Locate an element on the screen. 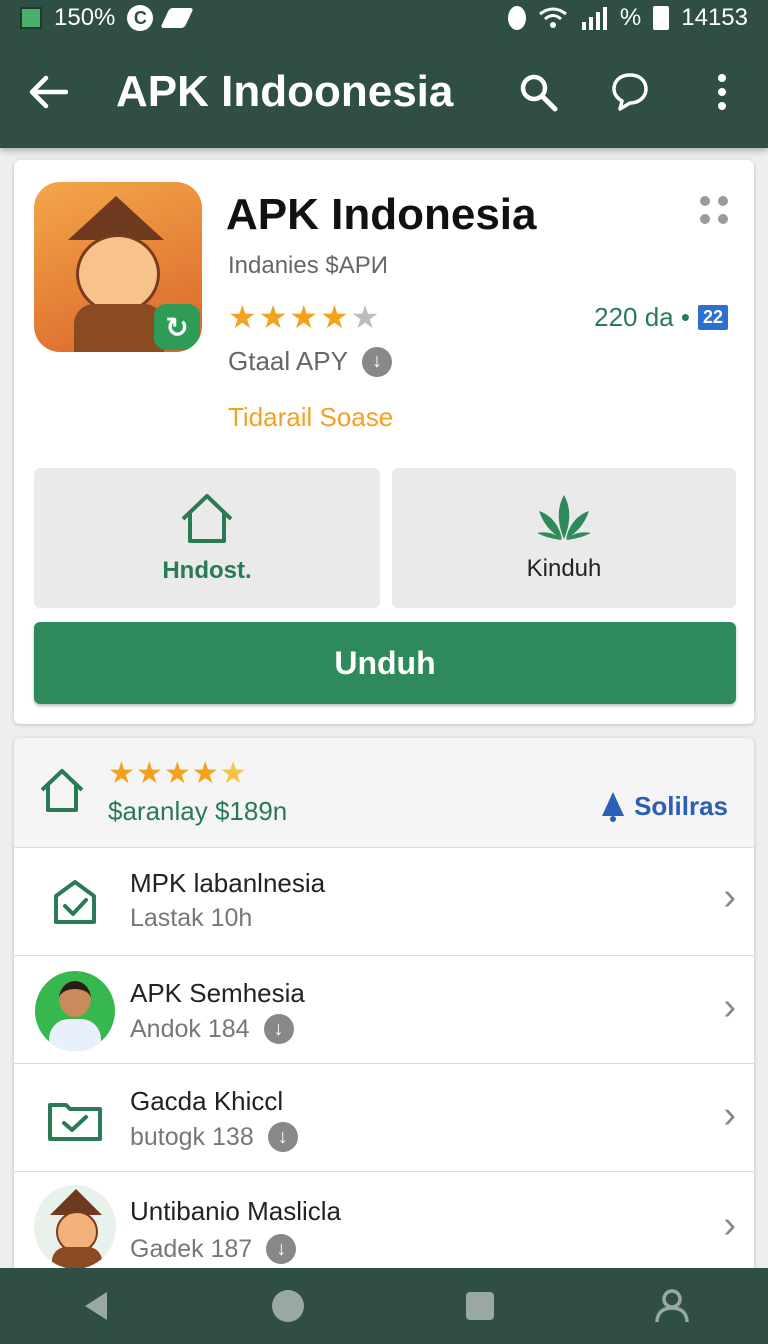  list-item-subtitle: Gadek 187 ↓ is located at coordinates (213, 1249).